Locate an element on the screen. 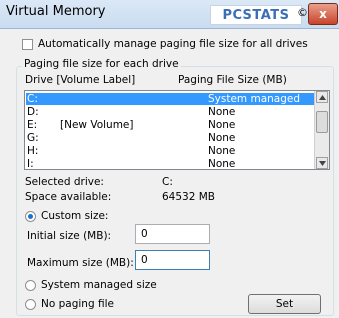 The width and height of the screenshot is (339, 318). logo-part-stats: STATS is located at coordinates (266, 15).